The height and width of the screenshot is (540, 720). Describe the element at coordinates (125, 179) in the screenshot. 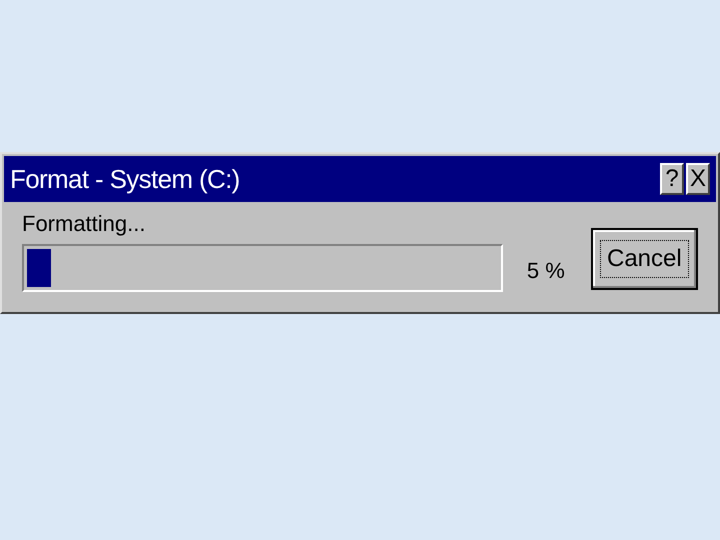

I see `window-title: Format - System (C:)` at that location.